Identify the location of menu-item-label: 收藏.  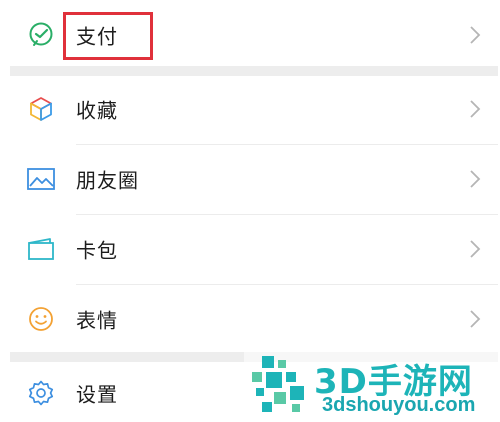
(97, 110).